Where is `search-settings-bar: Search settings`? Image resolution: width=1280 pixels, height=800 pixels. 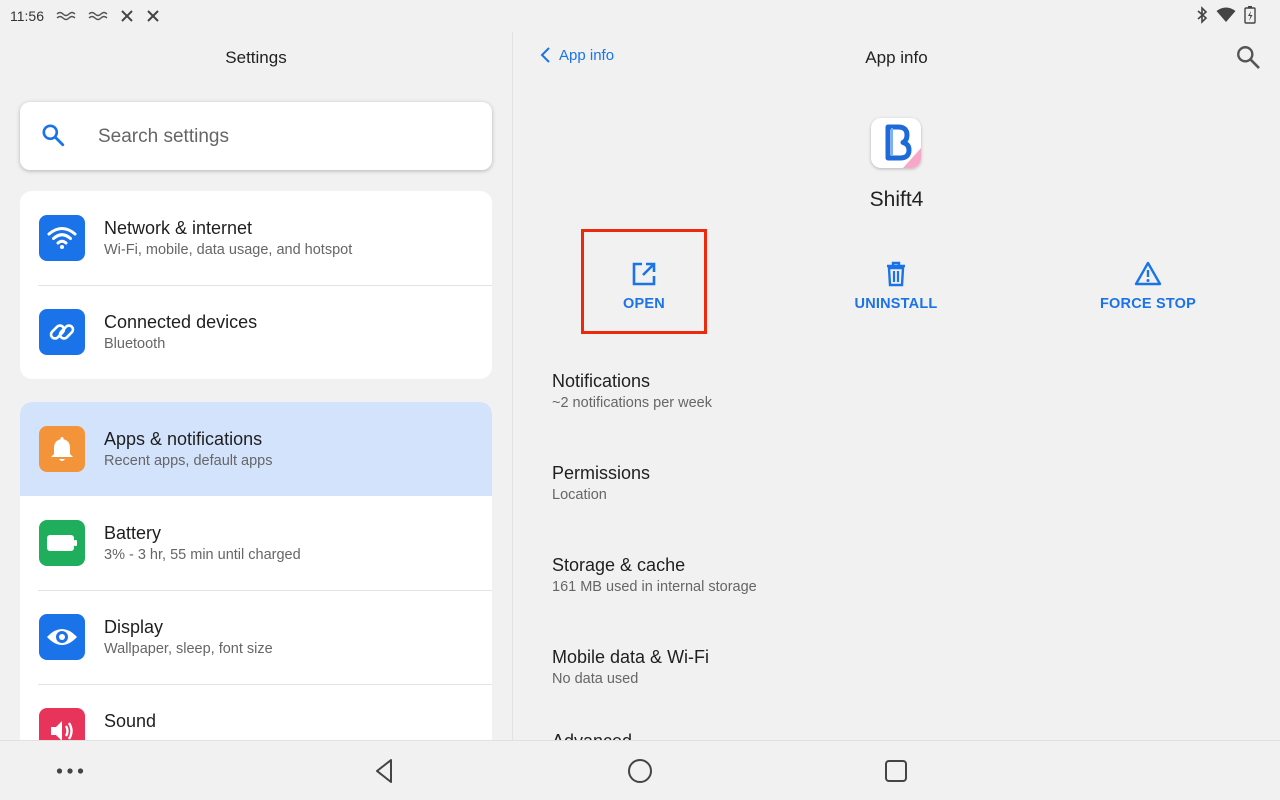 search-settings-bar: Search settings is located at coordinates (256, 136).